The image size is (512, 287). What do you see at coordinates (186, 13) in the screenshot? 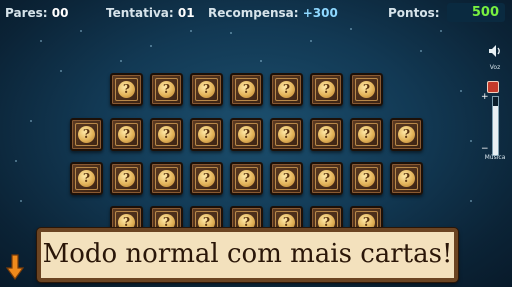
I see `attempt-value: 01` at bounding box center [186, 13].